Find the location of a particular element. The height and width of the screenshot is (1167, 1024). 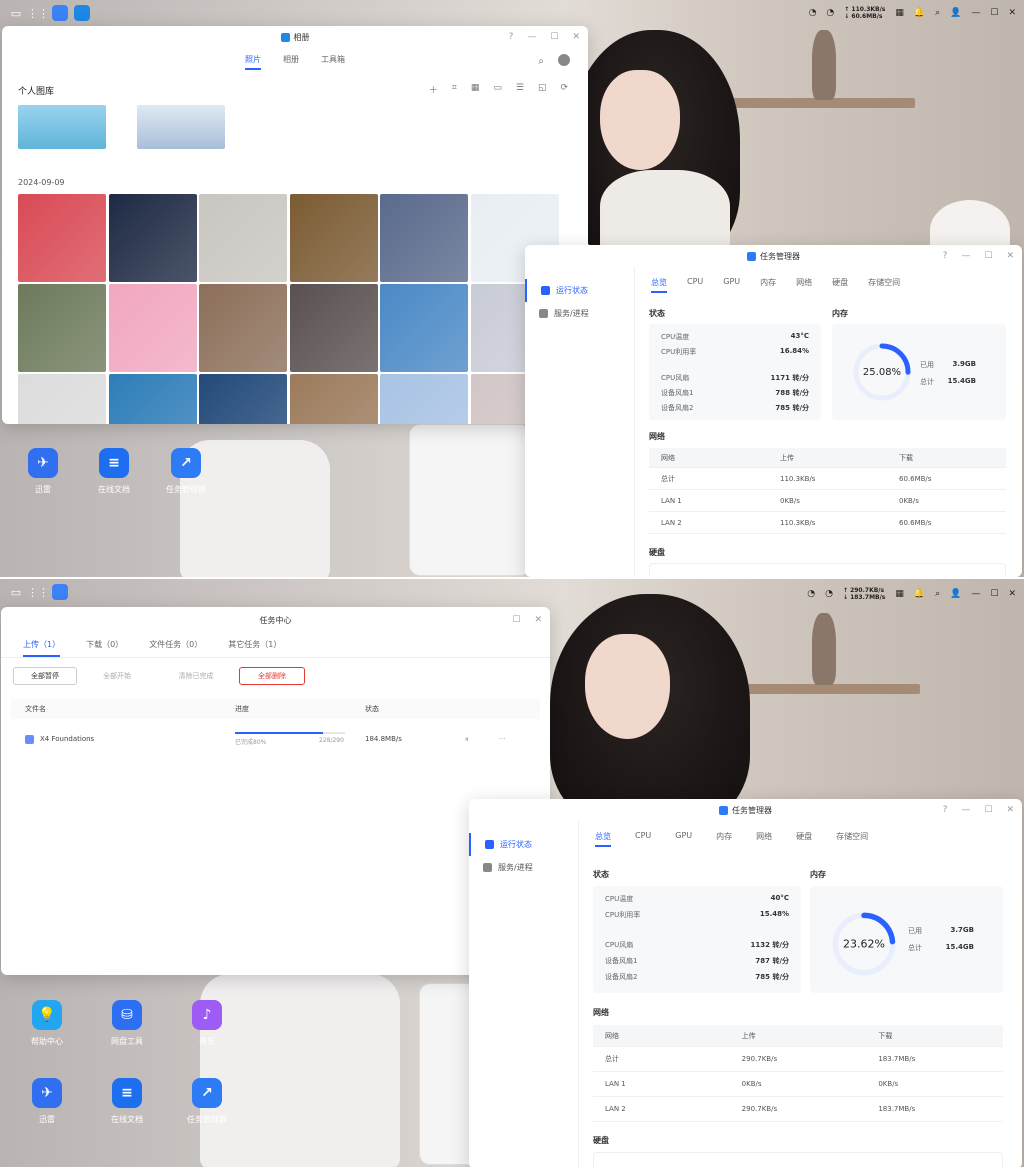

pause-all-button: 全部暂停 is located at coordinates (45, 676).